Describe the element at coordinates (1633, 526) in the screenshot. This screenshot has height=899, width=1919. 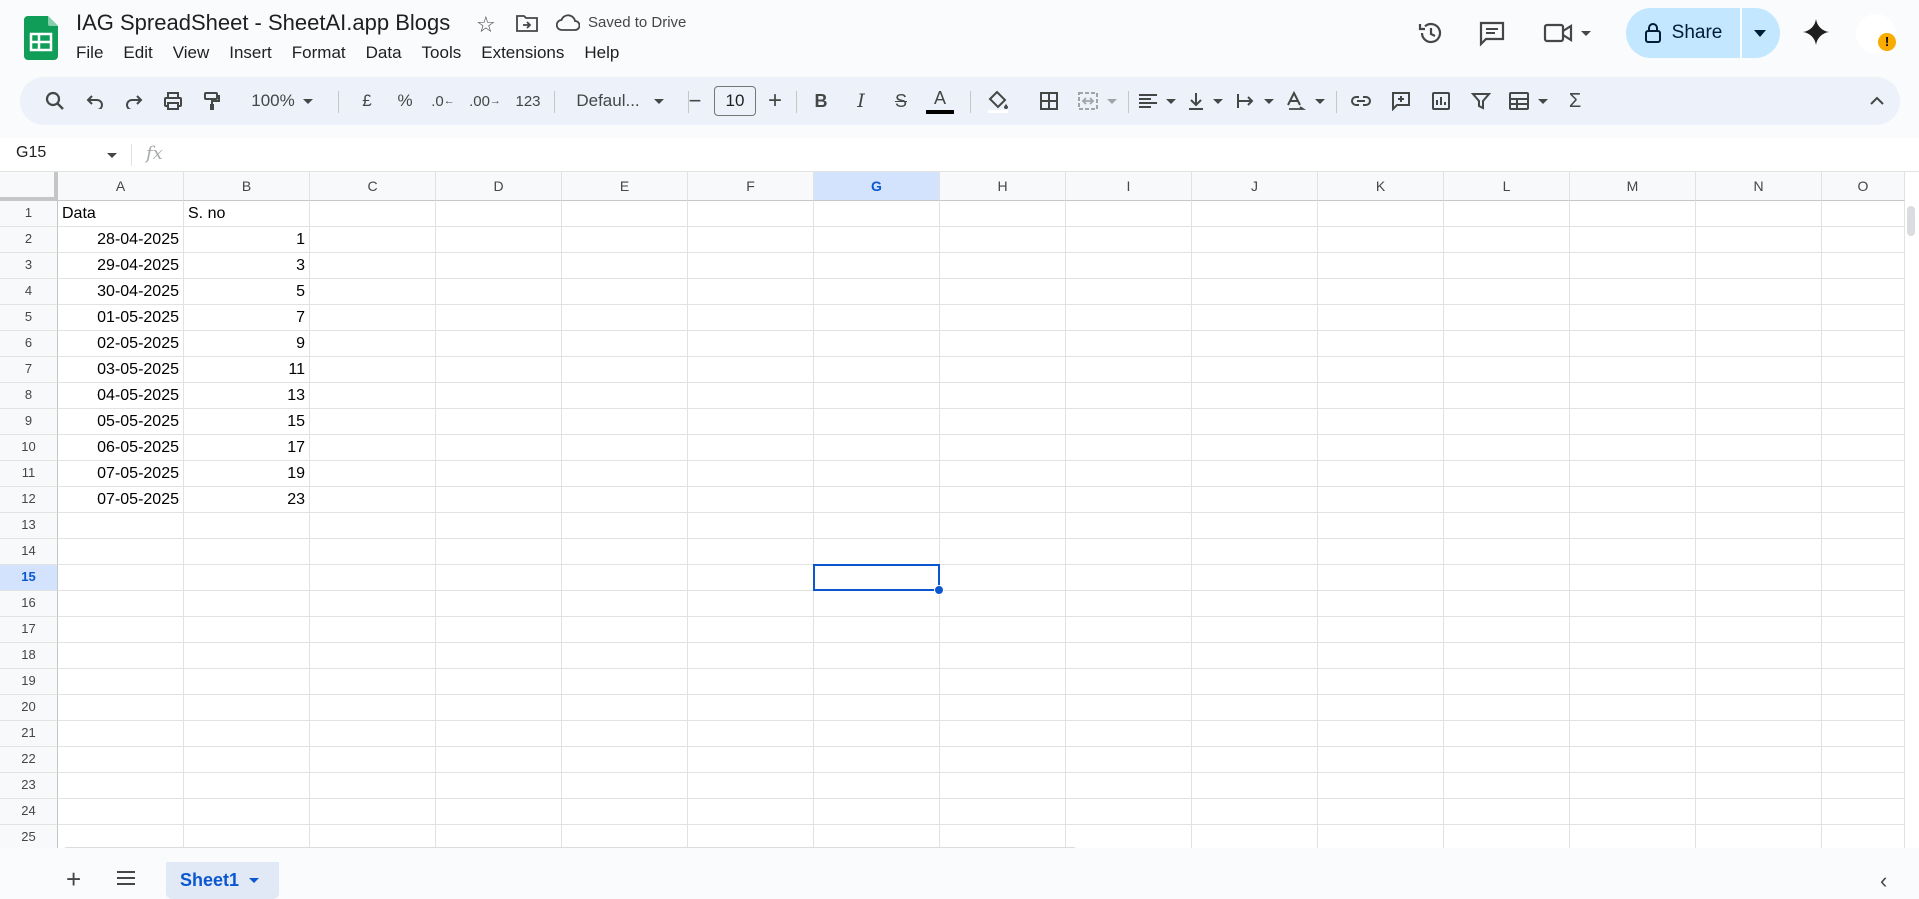
I see `cell-m13` at that location.